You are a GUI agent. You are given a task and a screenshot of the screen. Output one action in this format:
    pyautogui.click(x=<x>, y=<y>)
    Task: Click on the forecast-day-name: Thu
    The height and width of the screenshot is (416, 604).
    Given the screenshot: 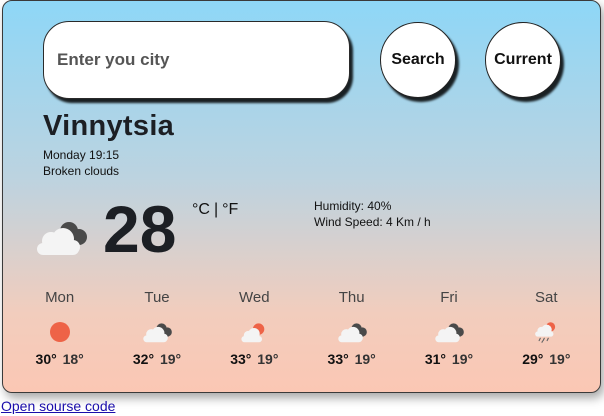 What is the action you would take?
    pyautogui.click(x=351, y=297)
    